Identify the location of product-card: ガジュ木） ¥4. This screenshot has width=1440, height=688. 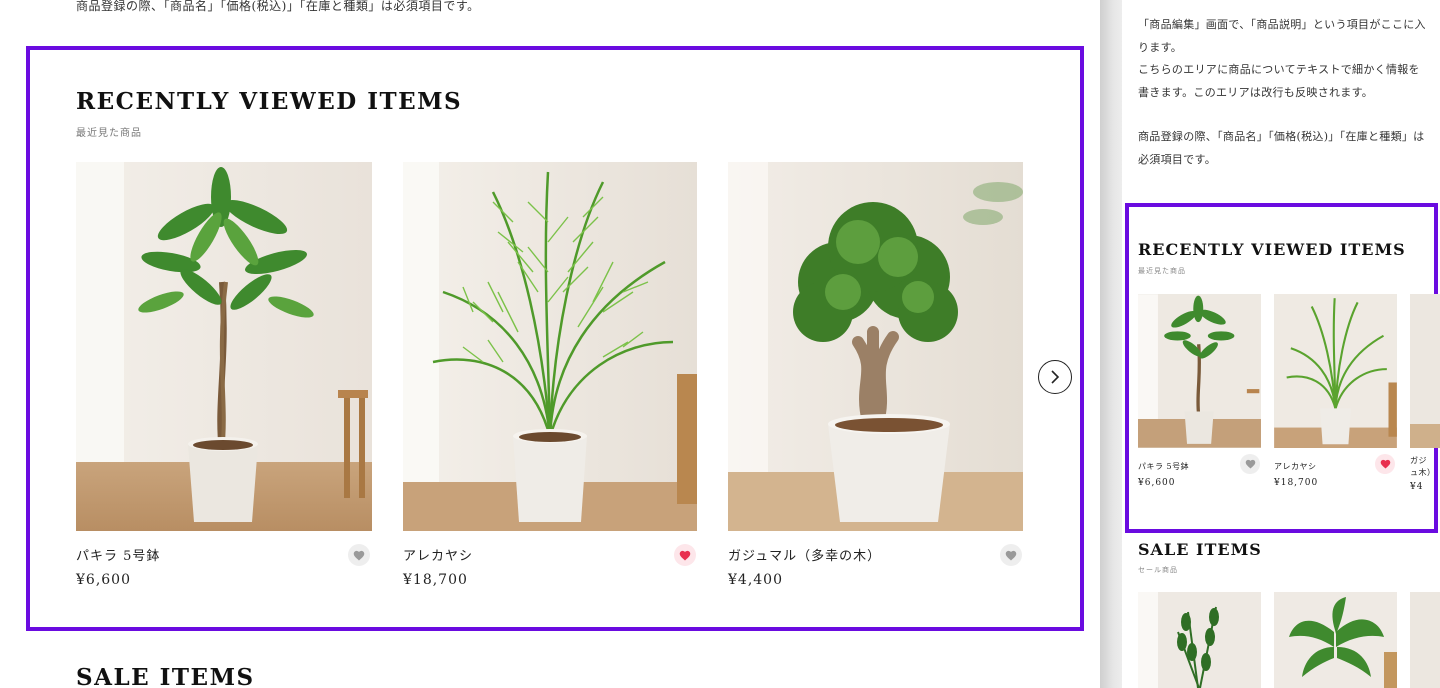
(1425, 394).